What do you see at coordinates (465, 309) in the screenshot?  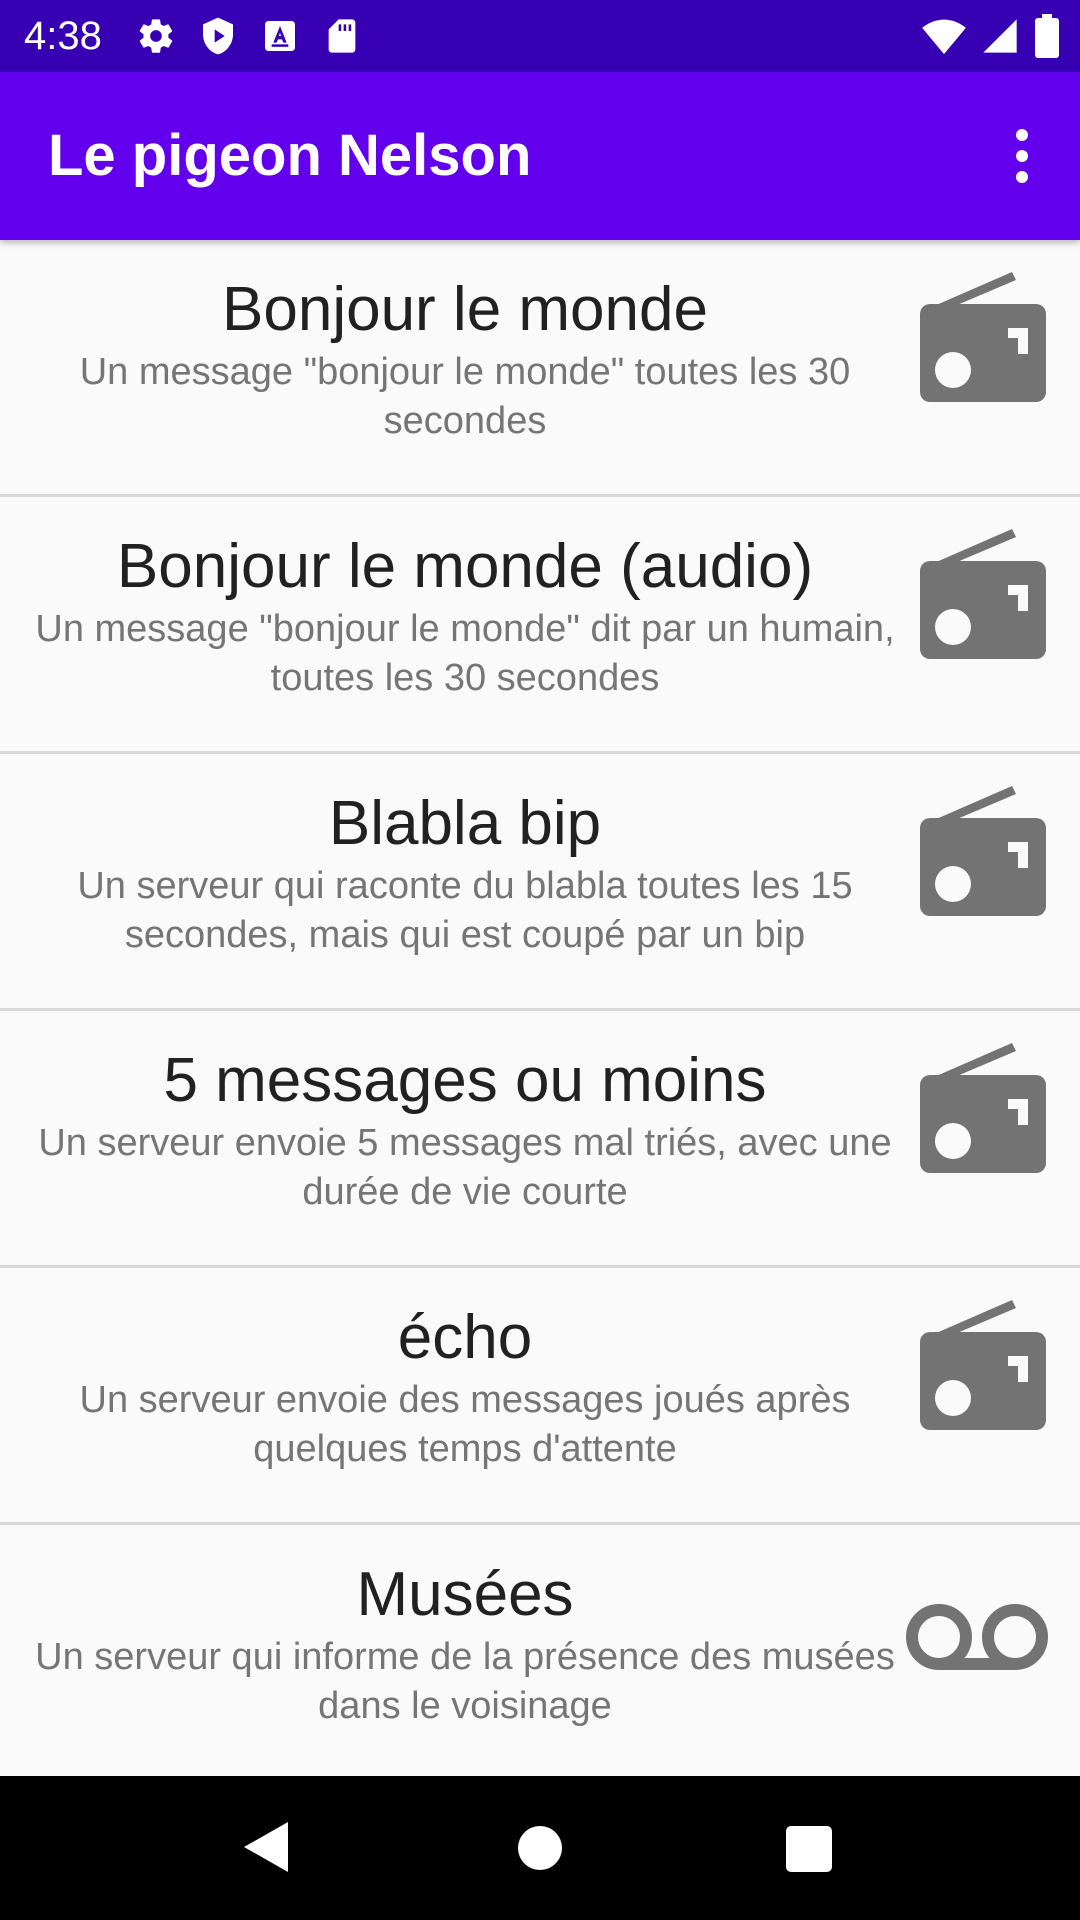 I see `server-title: Bonjour le monde` at bounding box center [465, 309].